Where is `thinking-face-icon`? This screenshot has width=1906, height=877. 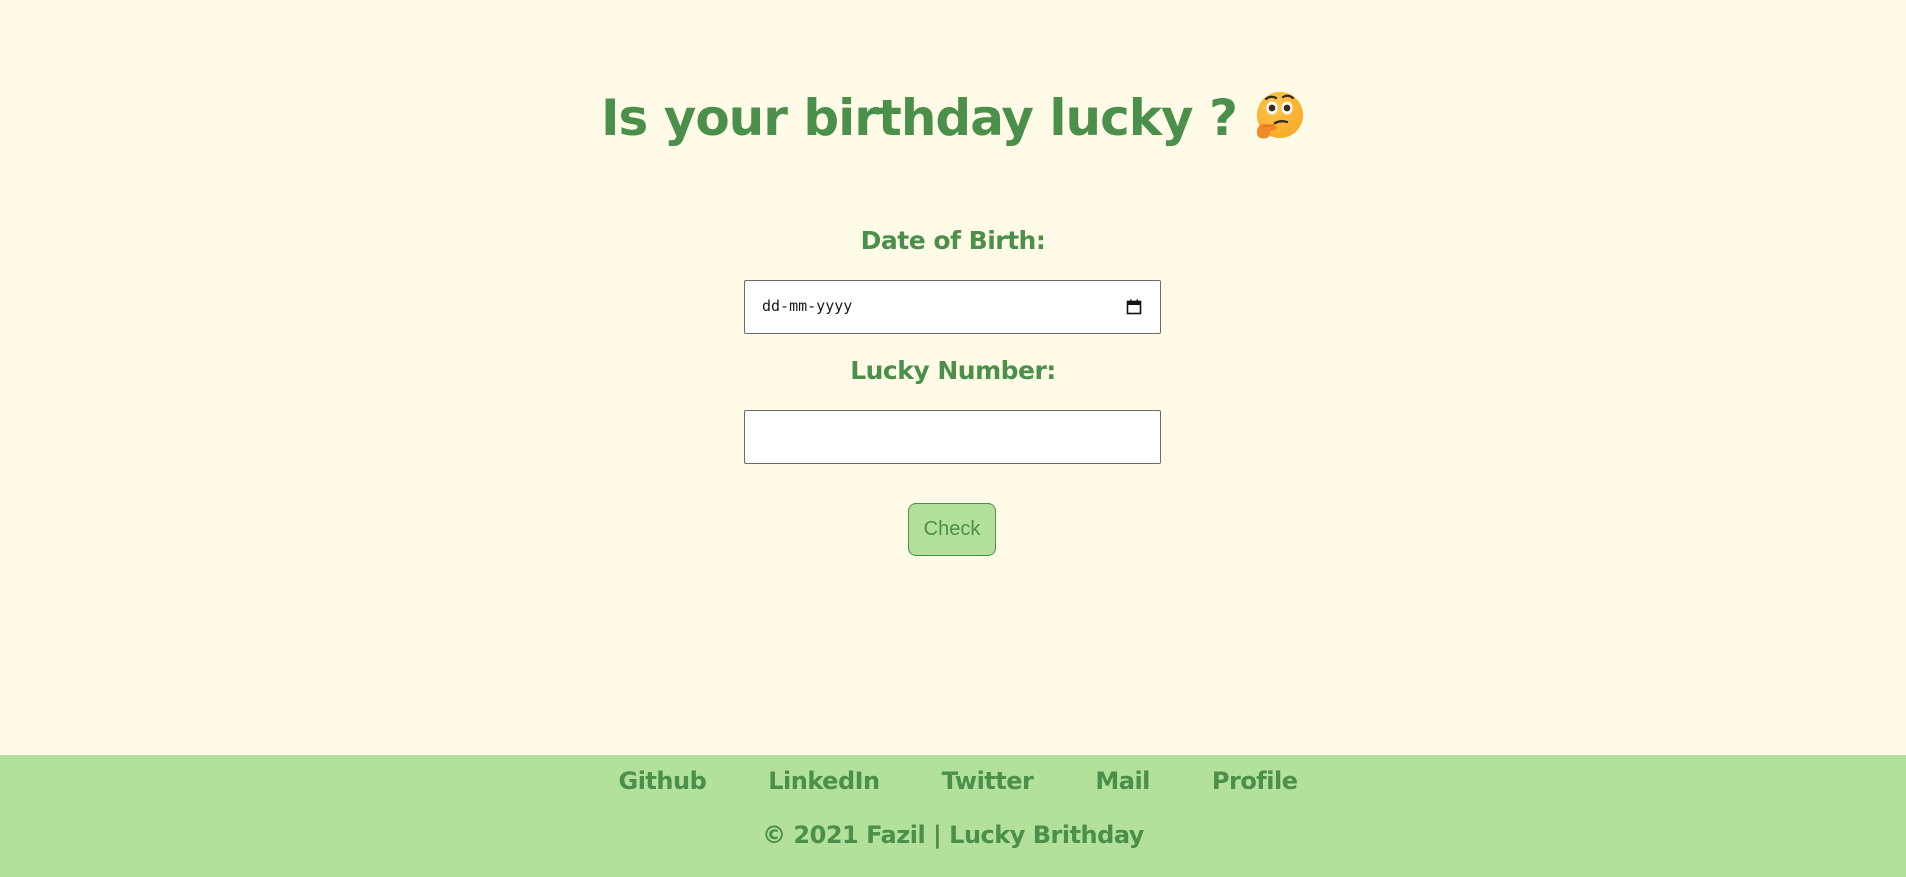
thinking-face-icon is located at coordinates (1280, 114).